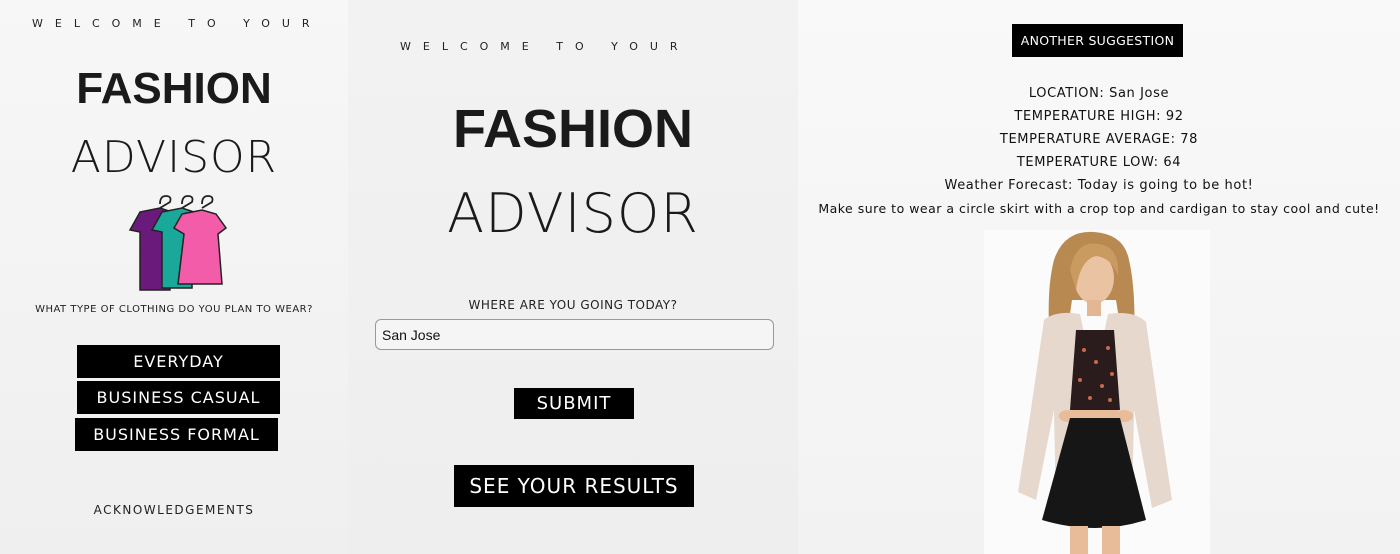  I want to click on another-suggestion-button: ANOTHER SUGGESTION, so click(1097, 40).